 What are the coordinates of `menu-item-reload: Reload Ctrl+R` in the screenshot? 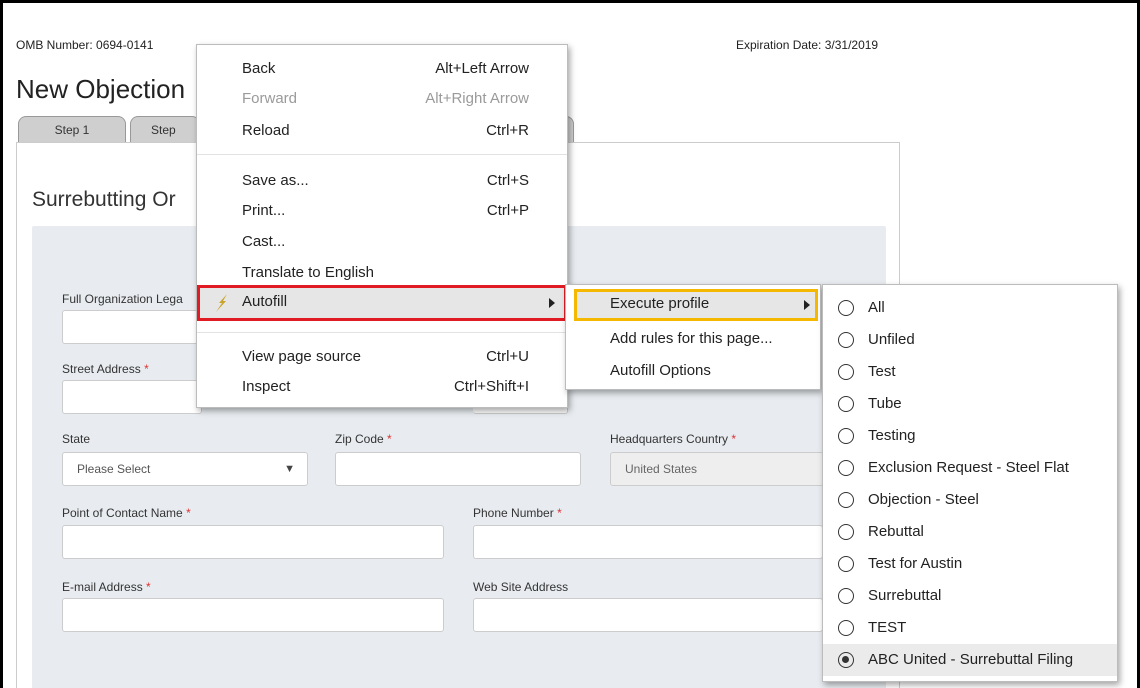 It's located at (382, 132).